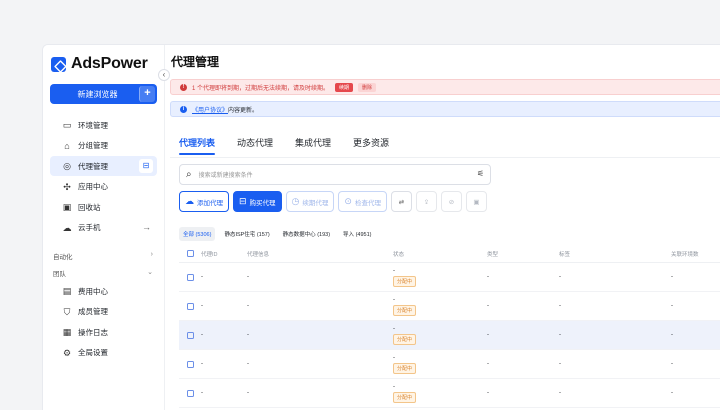 The width and height of the screenshot is (720, 410). I want to click on sidebar-item-logs: ▦ 操作日志, so click(103, 332).